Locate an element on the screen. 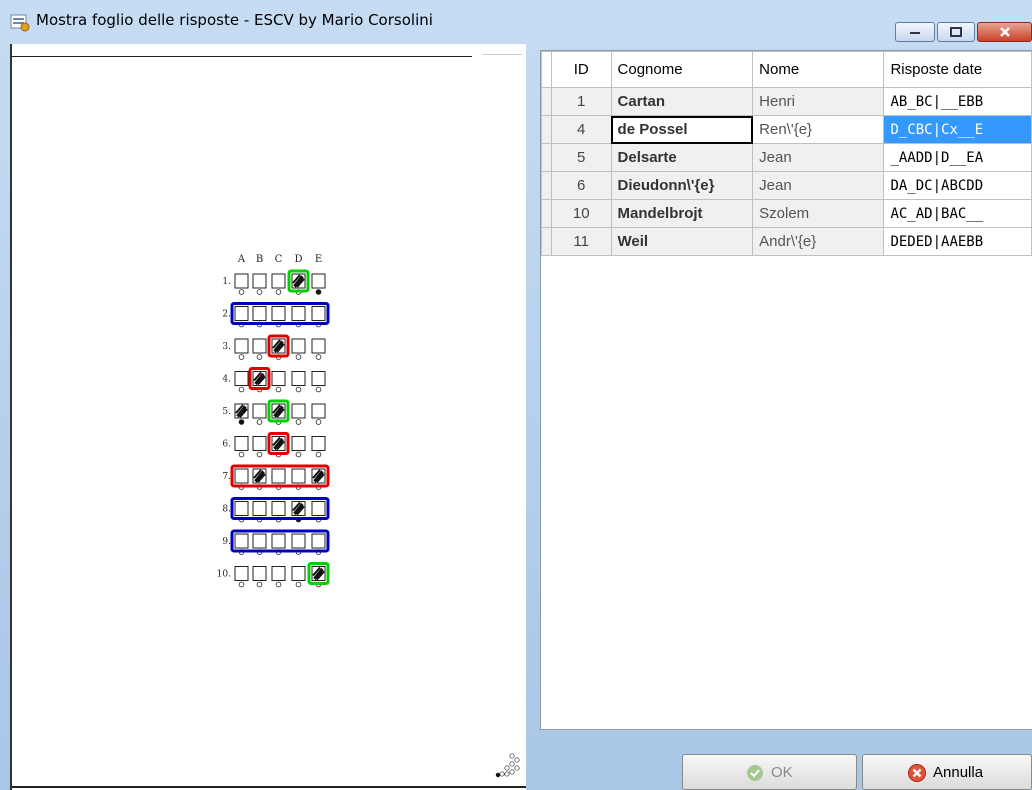  table-row: 5 Delsarte Jean _AADD|D__EA is located at coordinates (786, 157).